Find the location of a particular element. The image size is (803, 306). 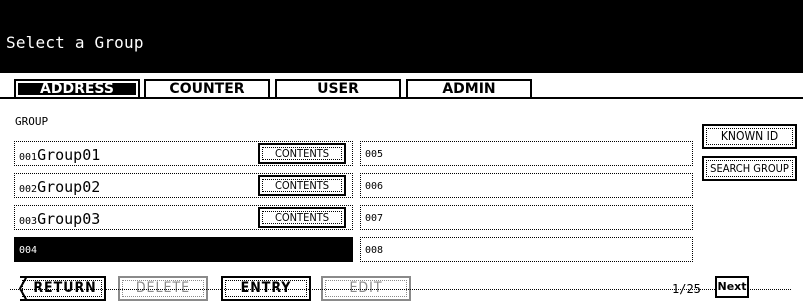

entry-label: ENTRY is located at coordinates (266, 288).